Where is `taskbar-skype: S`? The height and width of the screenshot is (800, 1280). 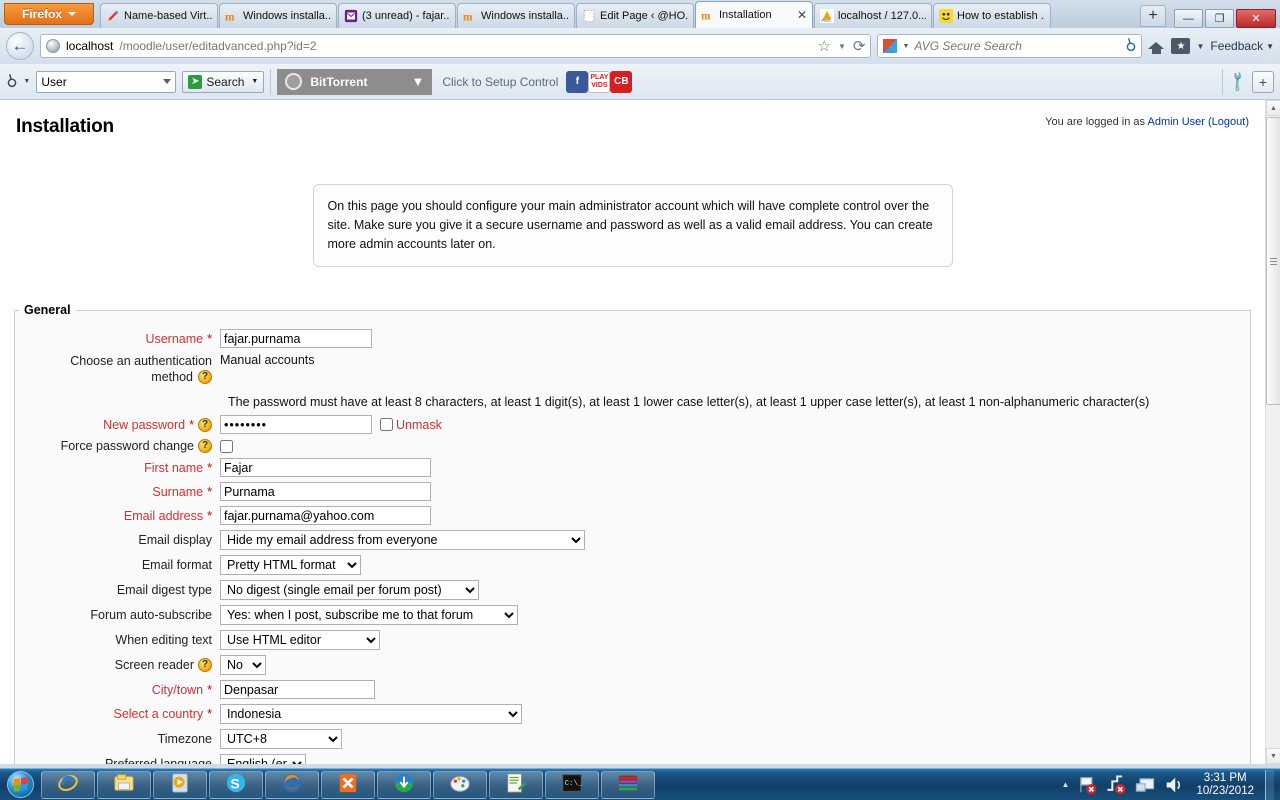 taskbar-skype: S is located at coordinates (236, 784).